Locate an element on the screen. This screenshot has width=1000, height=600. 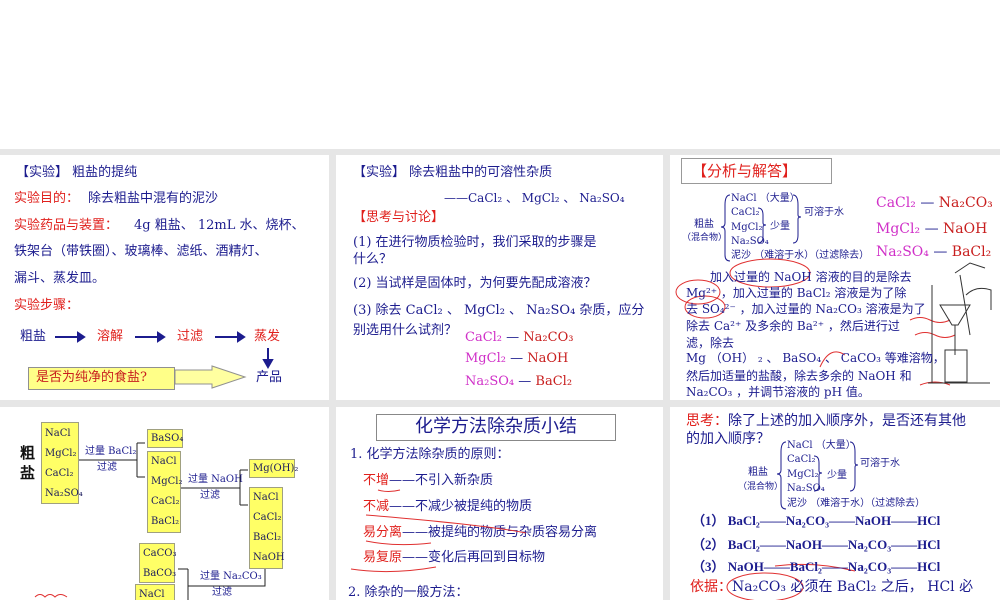
basis-label: 依据： is located at coordinates (711, 587).